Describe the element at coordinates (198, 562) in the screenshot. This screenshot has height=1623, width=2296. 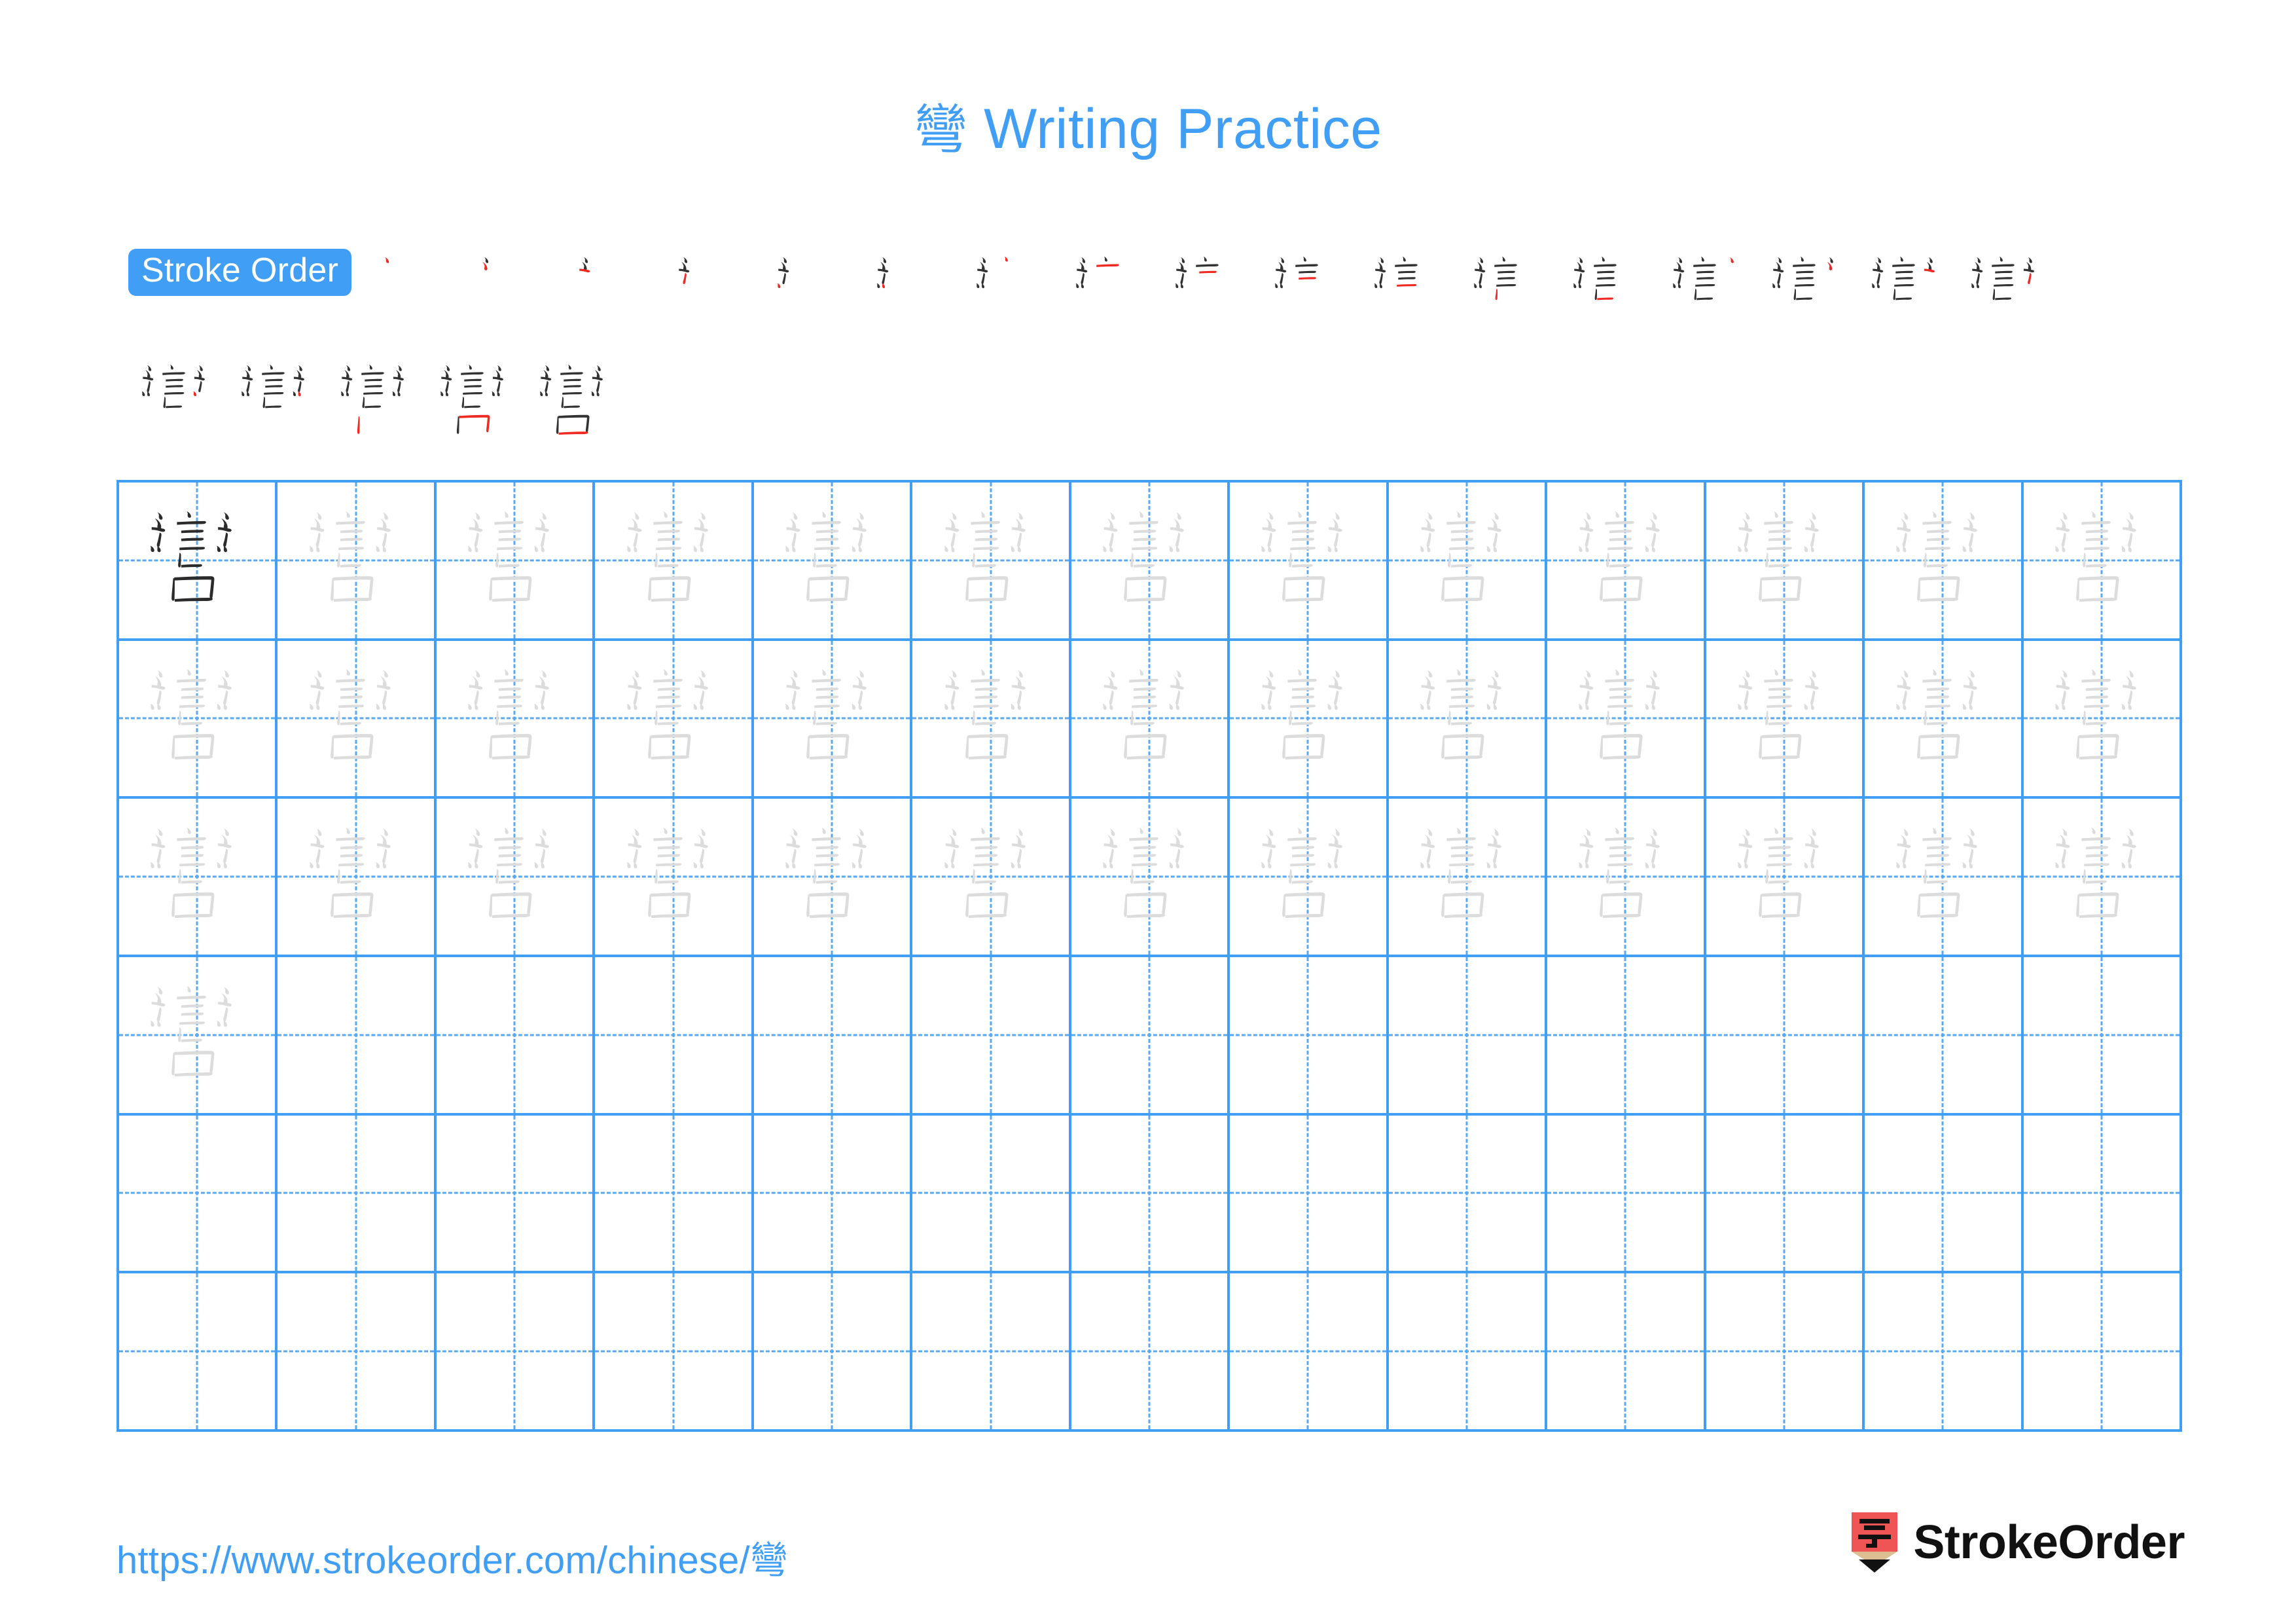
I see `practice-cell-model` at that location.